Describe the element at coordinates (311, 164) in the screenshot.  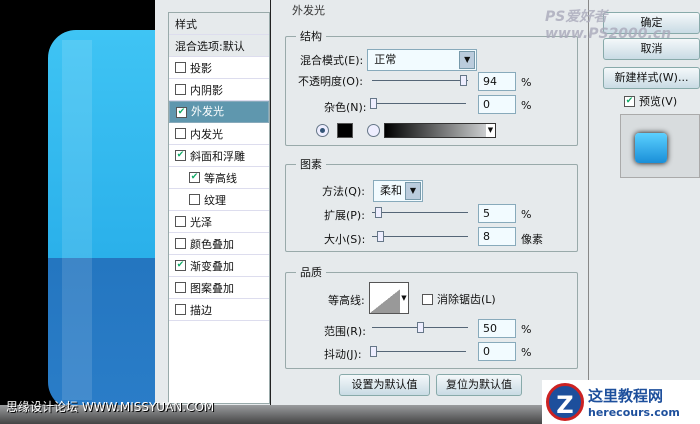
I see `group-legend: 图素` at that location.